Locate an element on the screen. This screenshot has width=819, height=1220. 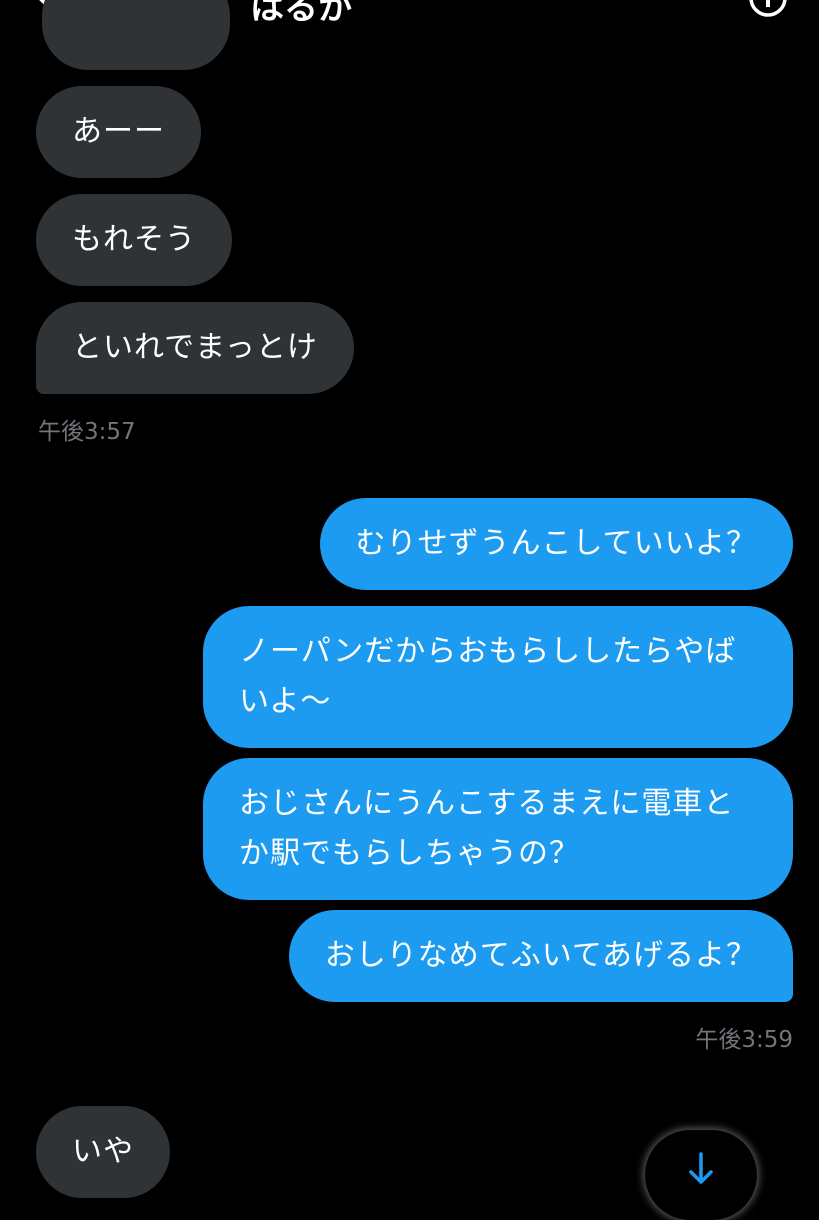
message-received: あーー is located at coordinates (118, 132).